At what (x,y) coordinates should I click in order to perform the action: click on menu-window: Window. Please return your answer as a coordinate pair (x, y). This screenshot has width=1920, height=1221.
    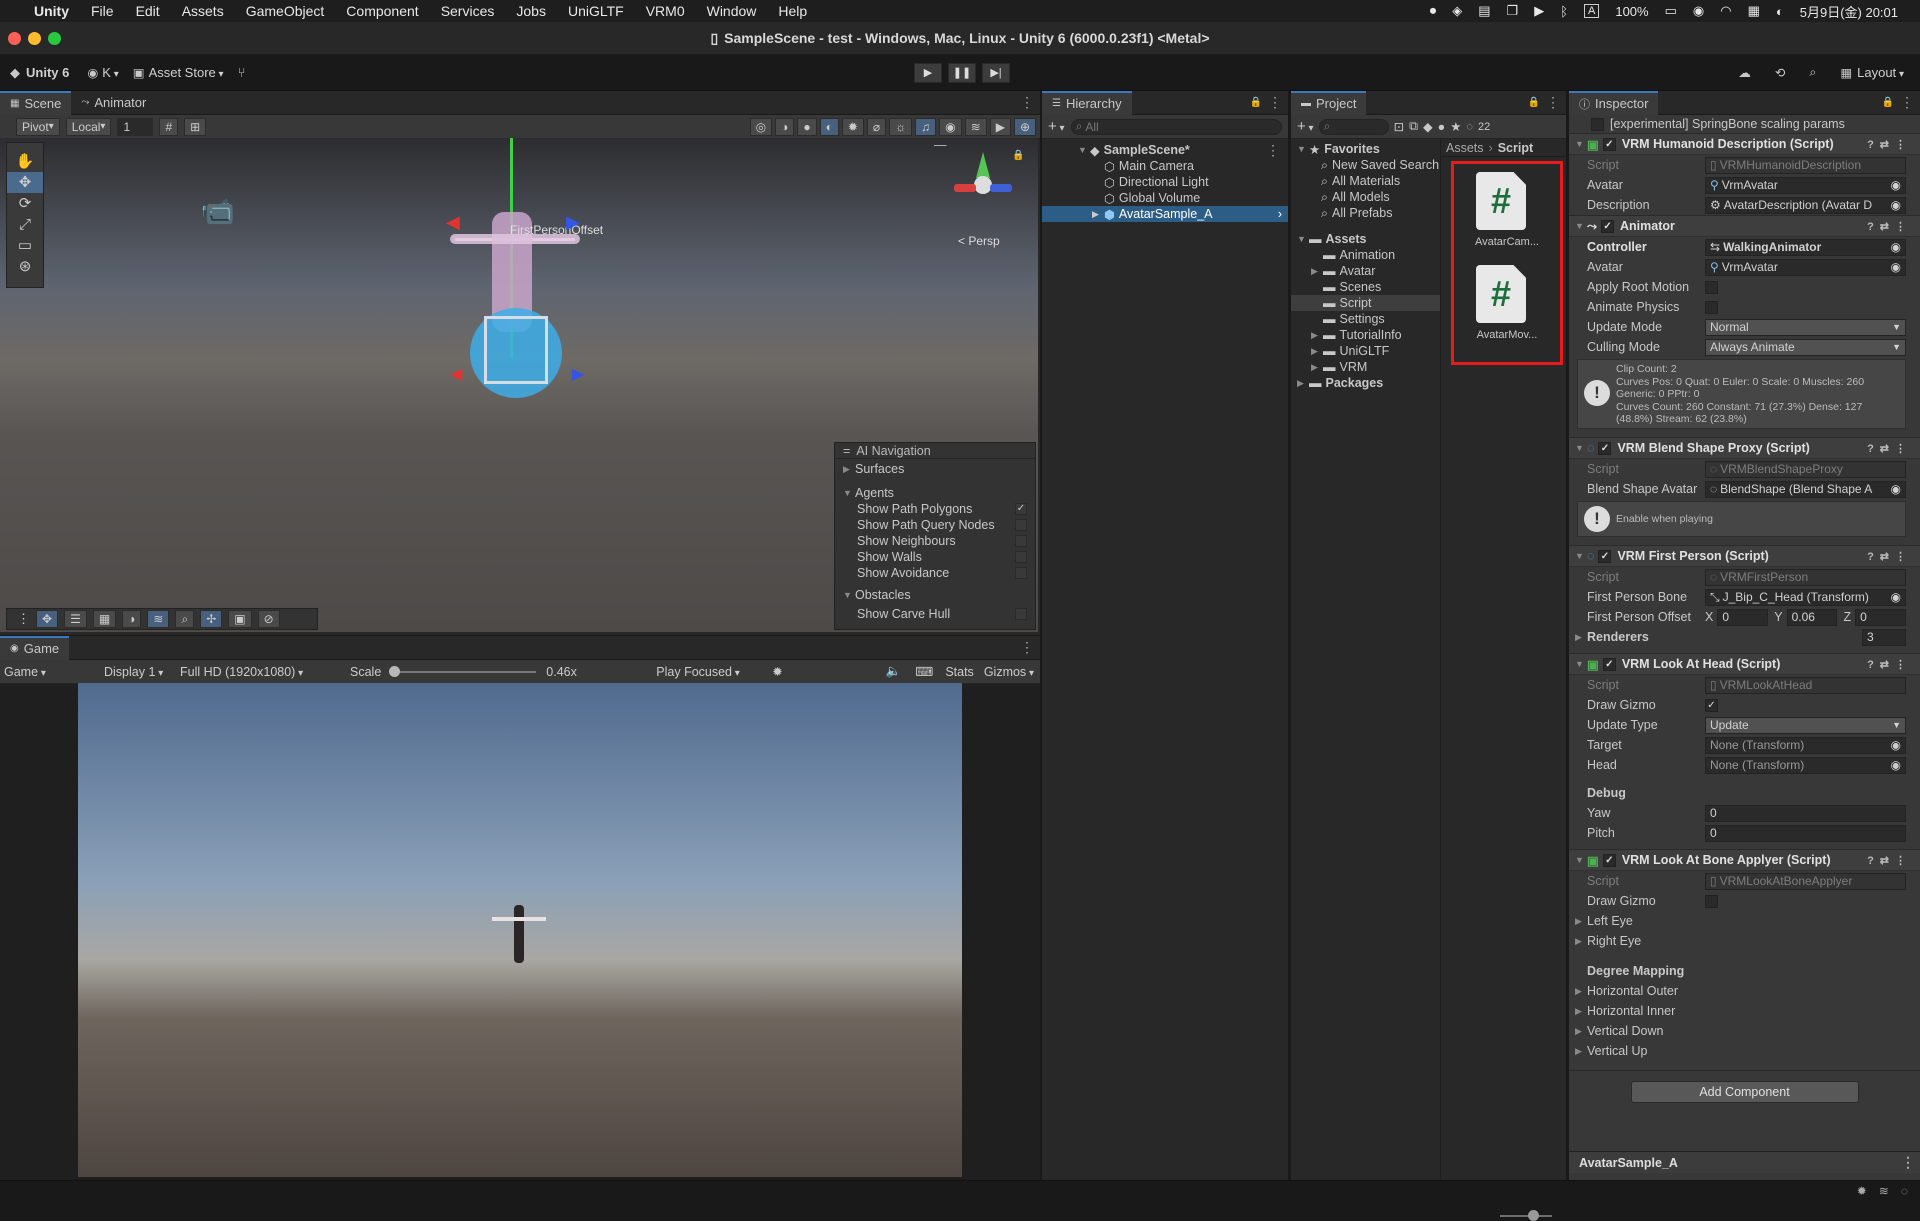
    Looking at the image, I should click on (732, 11).